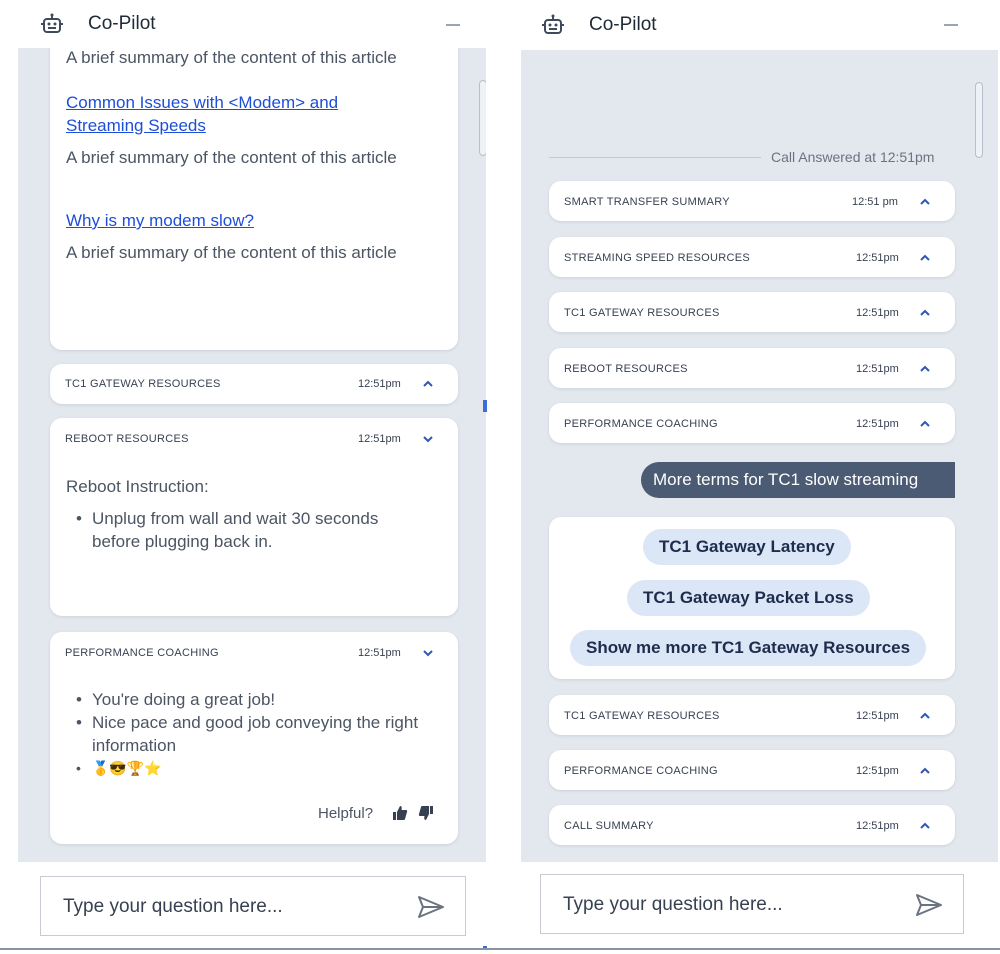  I want to click on row-title: REBOOT RESOURCES, so click(626, 369).